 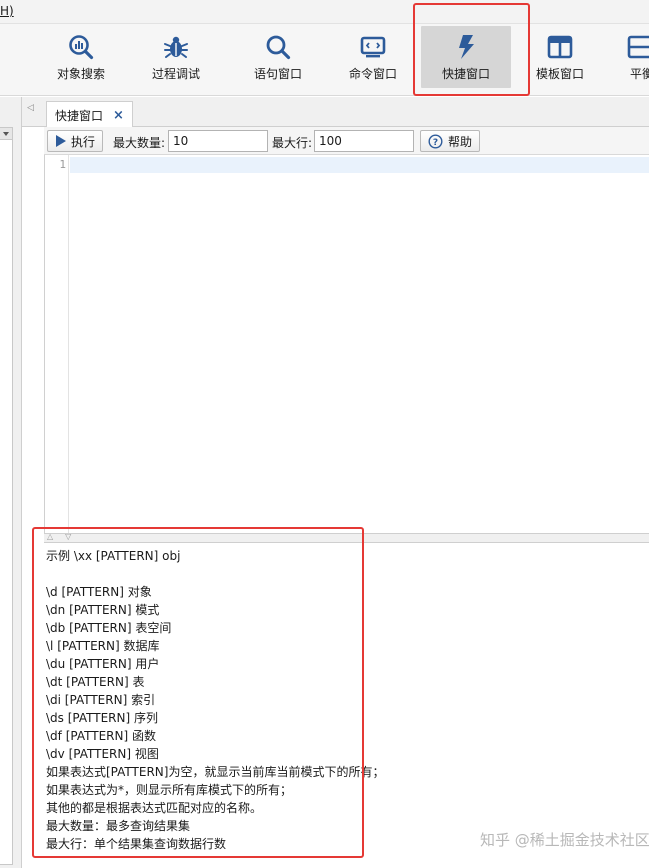 I want to click on command-window-button: 命令窗口, so click(x=373, y=57).